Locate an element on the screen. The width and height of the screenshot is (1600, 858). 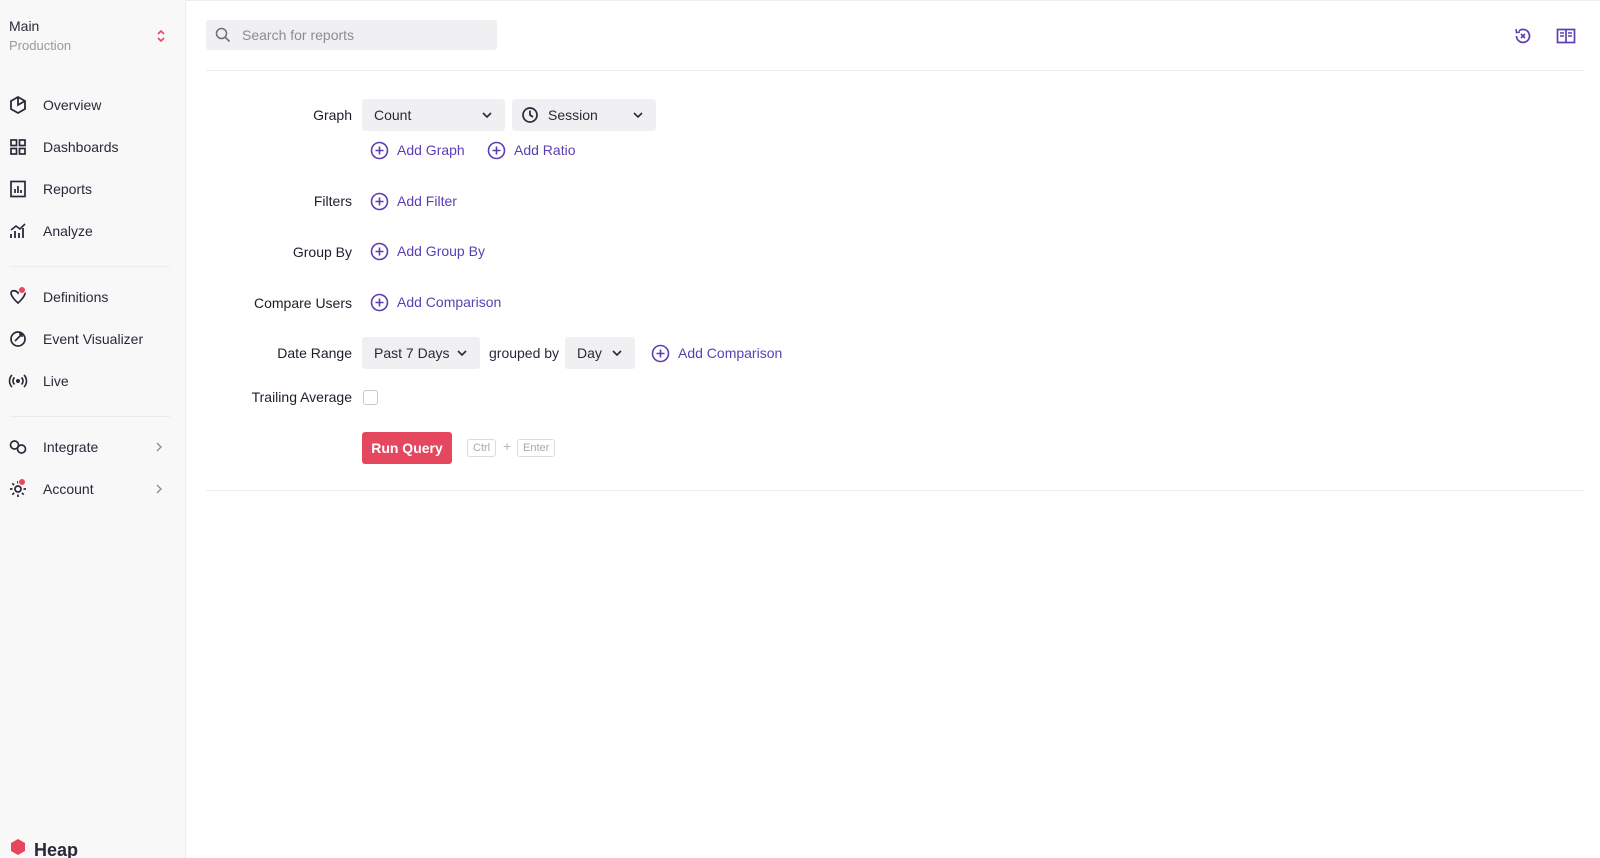
sidebar-item-label: Reports is located at coordinates (68, 189).